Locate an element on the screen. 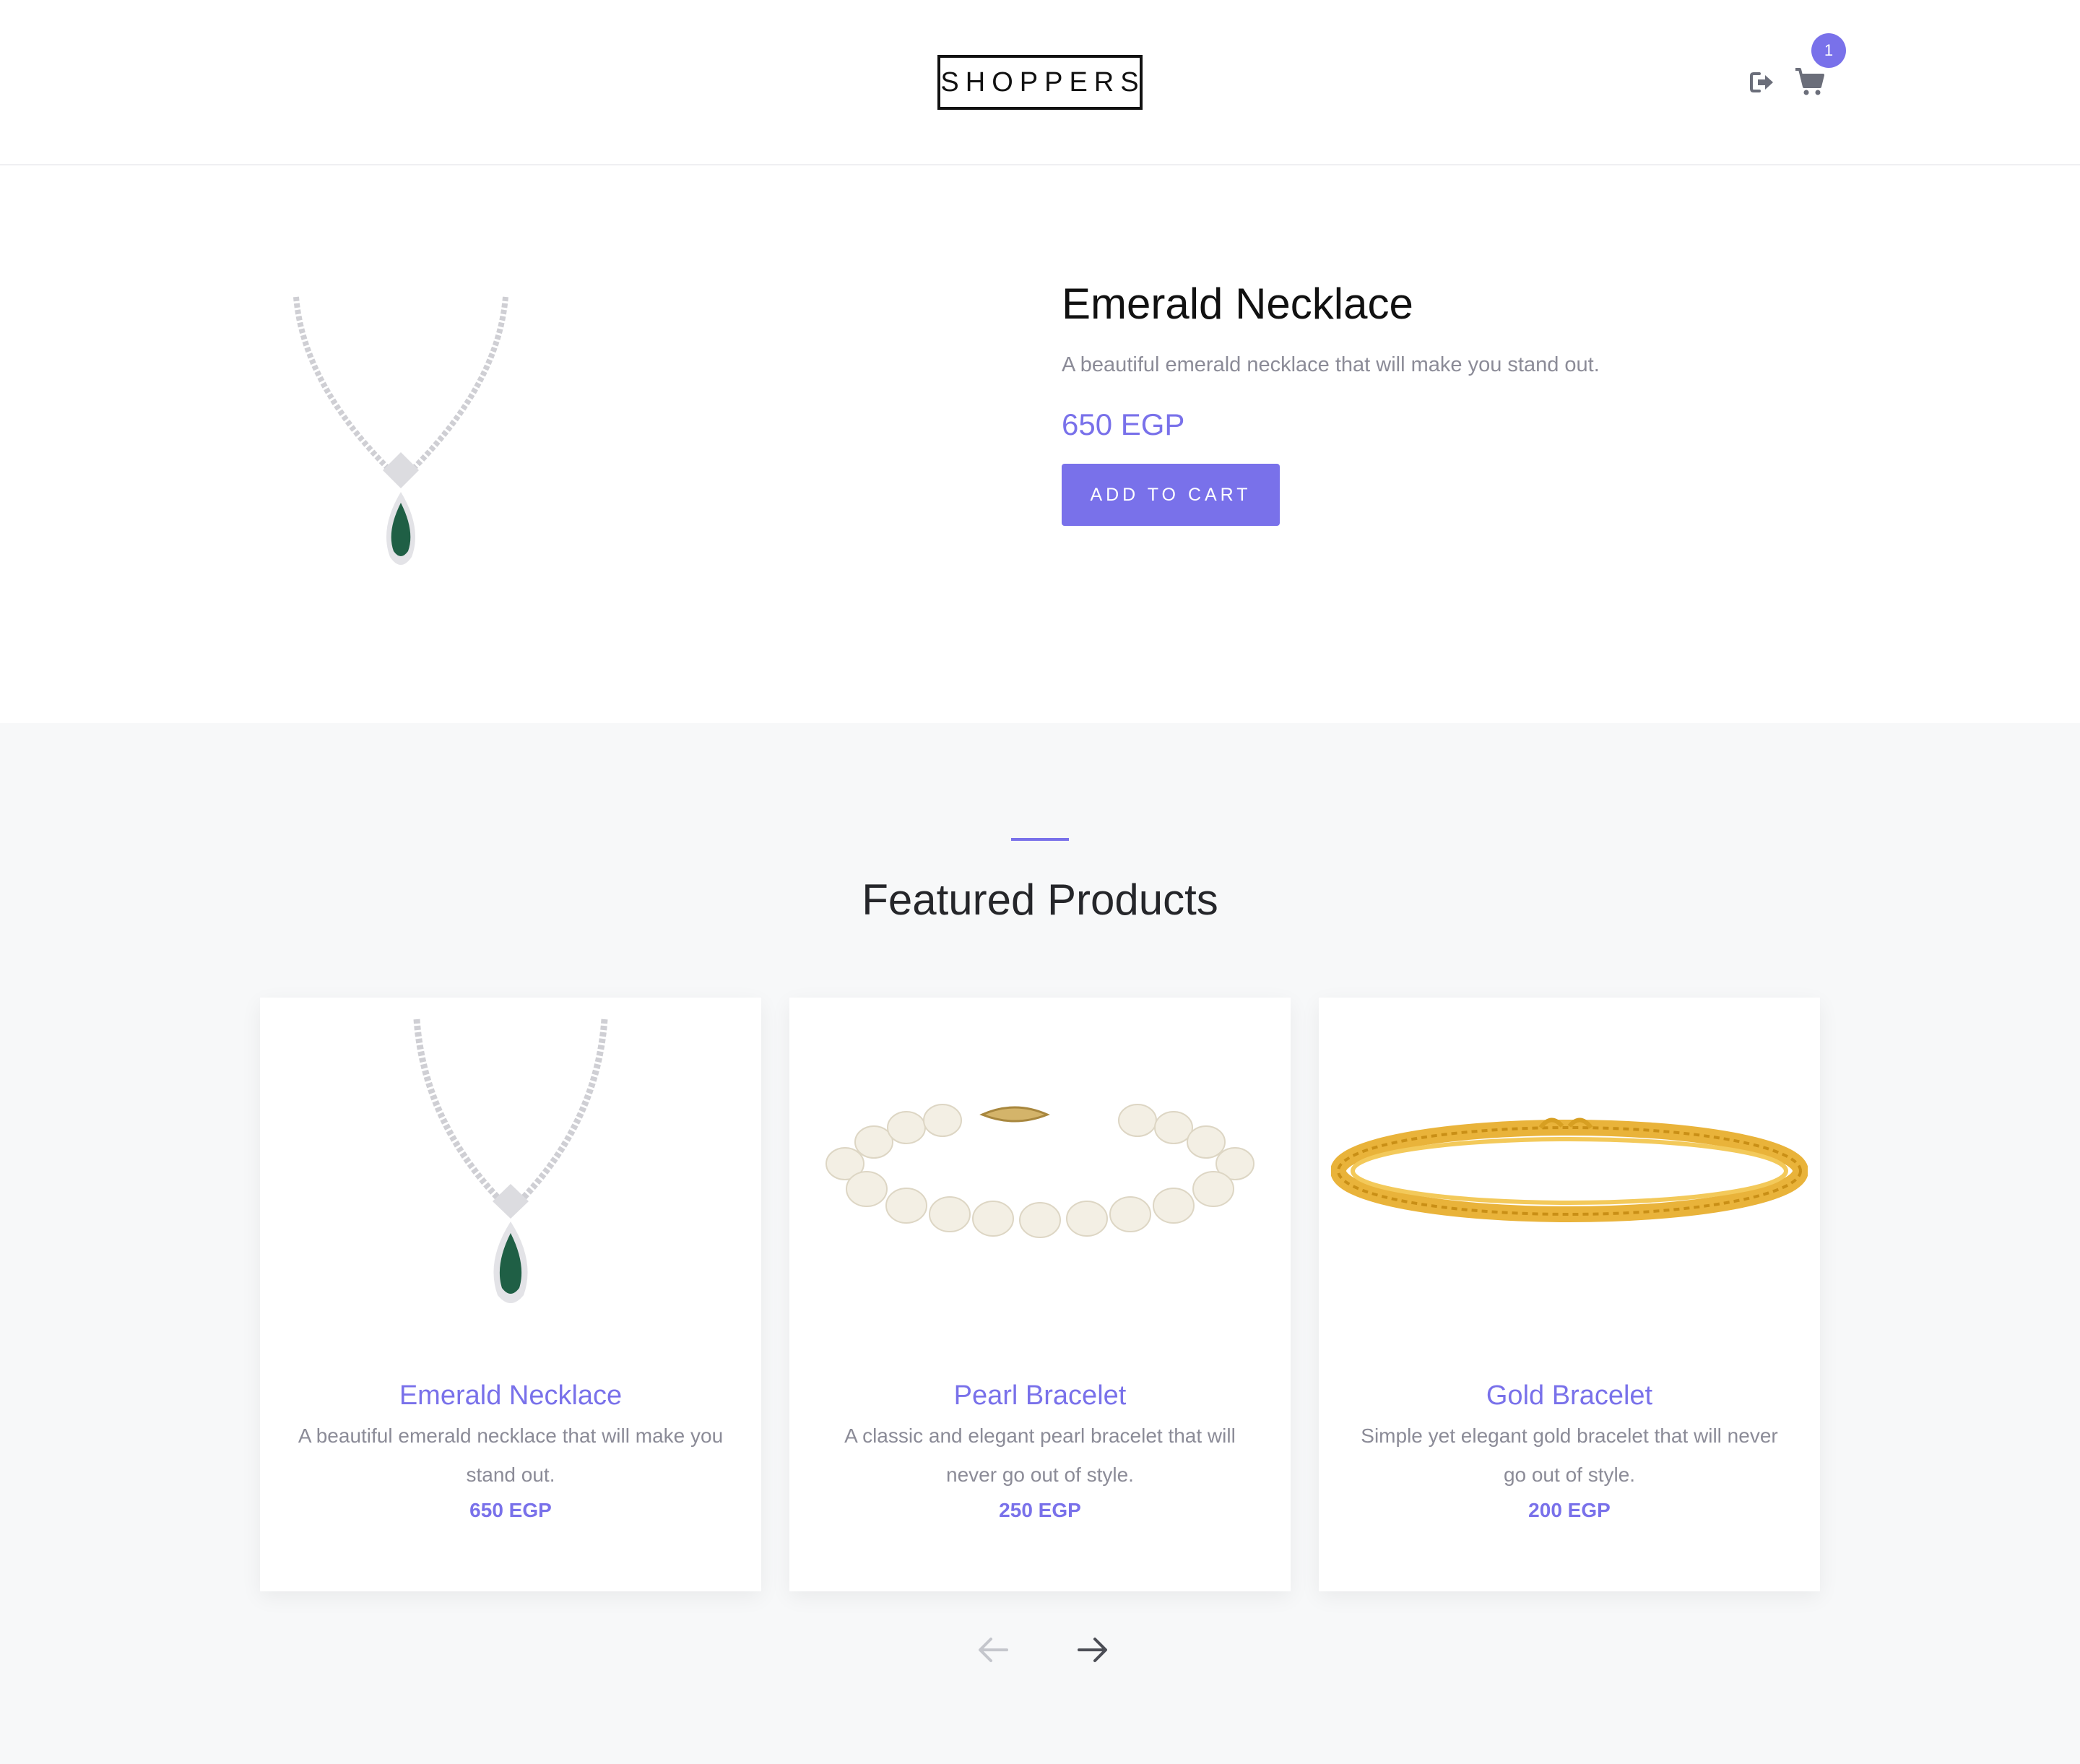  product-price: 650 EGP is located at coordinates (1123, 424).